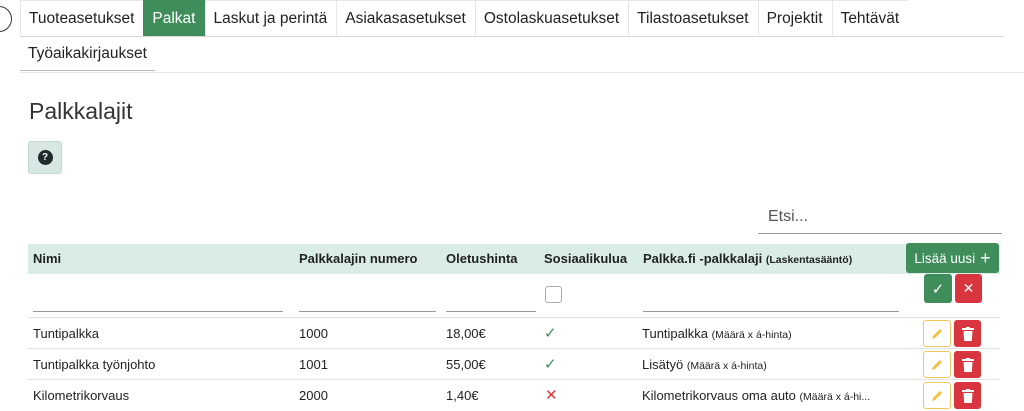 The image size is (1024, 411). Describe the element at coordinates (985, 258) in the screenshot. I see `plus-icon: +` at that location.